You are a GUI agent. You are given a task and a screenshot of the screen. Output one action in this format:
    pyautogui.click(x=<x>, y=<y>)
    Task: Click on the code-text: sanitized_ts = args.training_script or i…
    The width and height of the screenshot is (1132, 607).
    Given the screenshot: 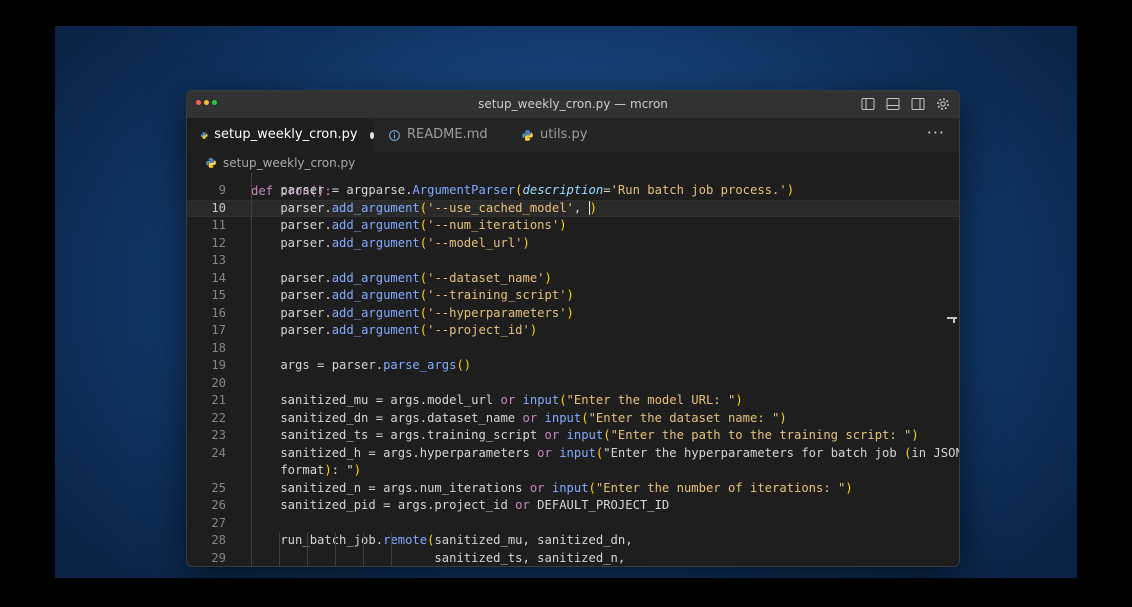 What is the action you would take?
    pyautogui.click(x=585, y=435)
    